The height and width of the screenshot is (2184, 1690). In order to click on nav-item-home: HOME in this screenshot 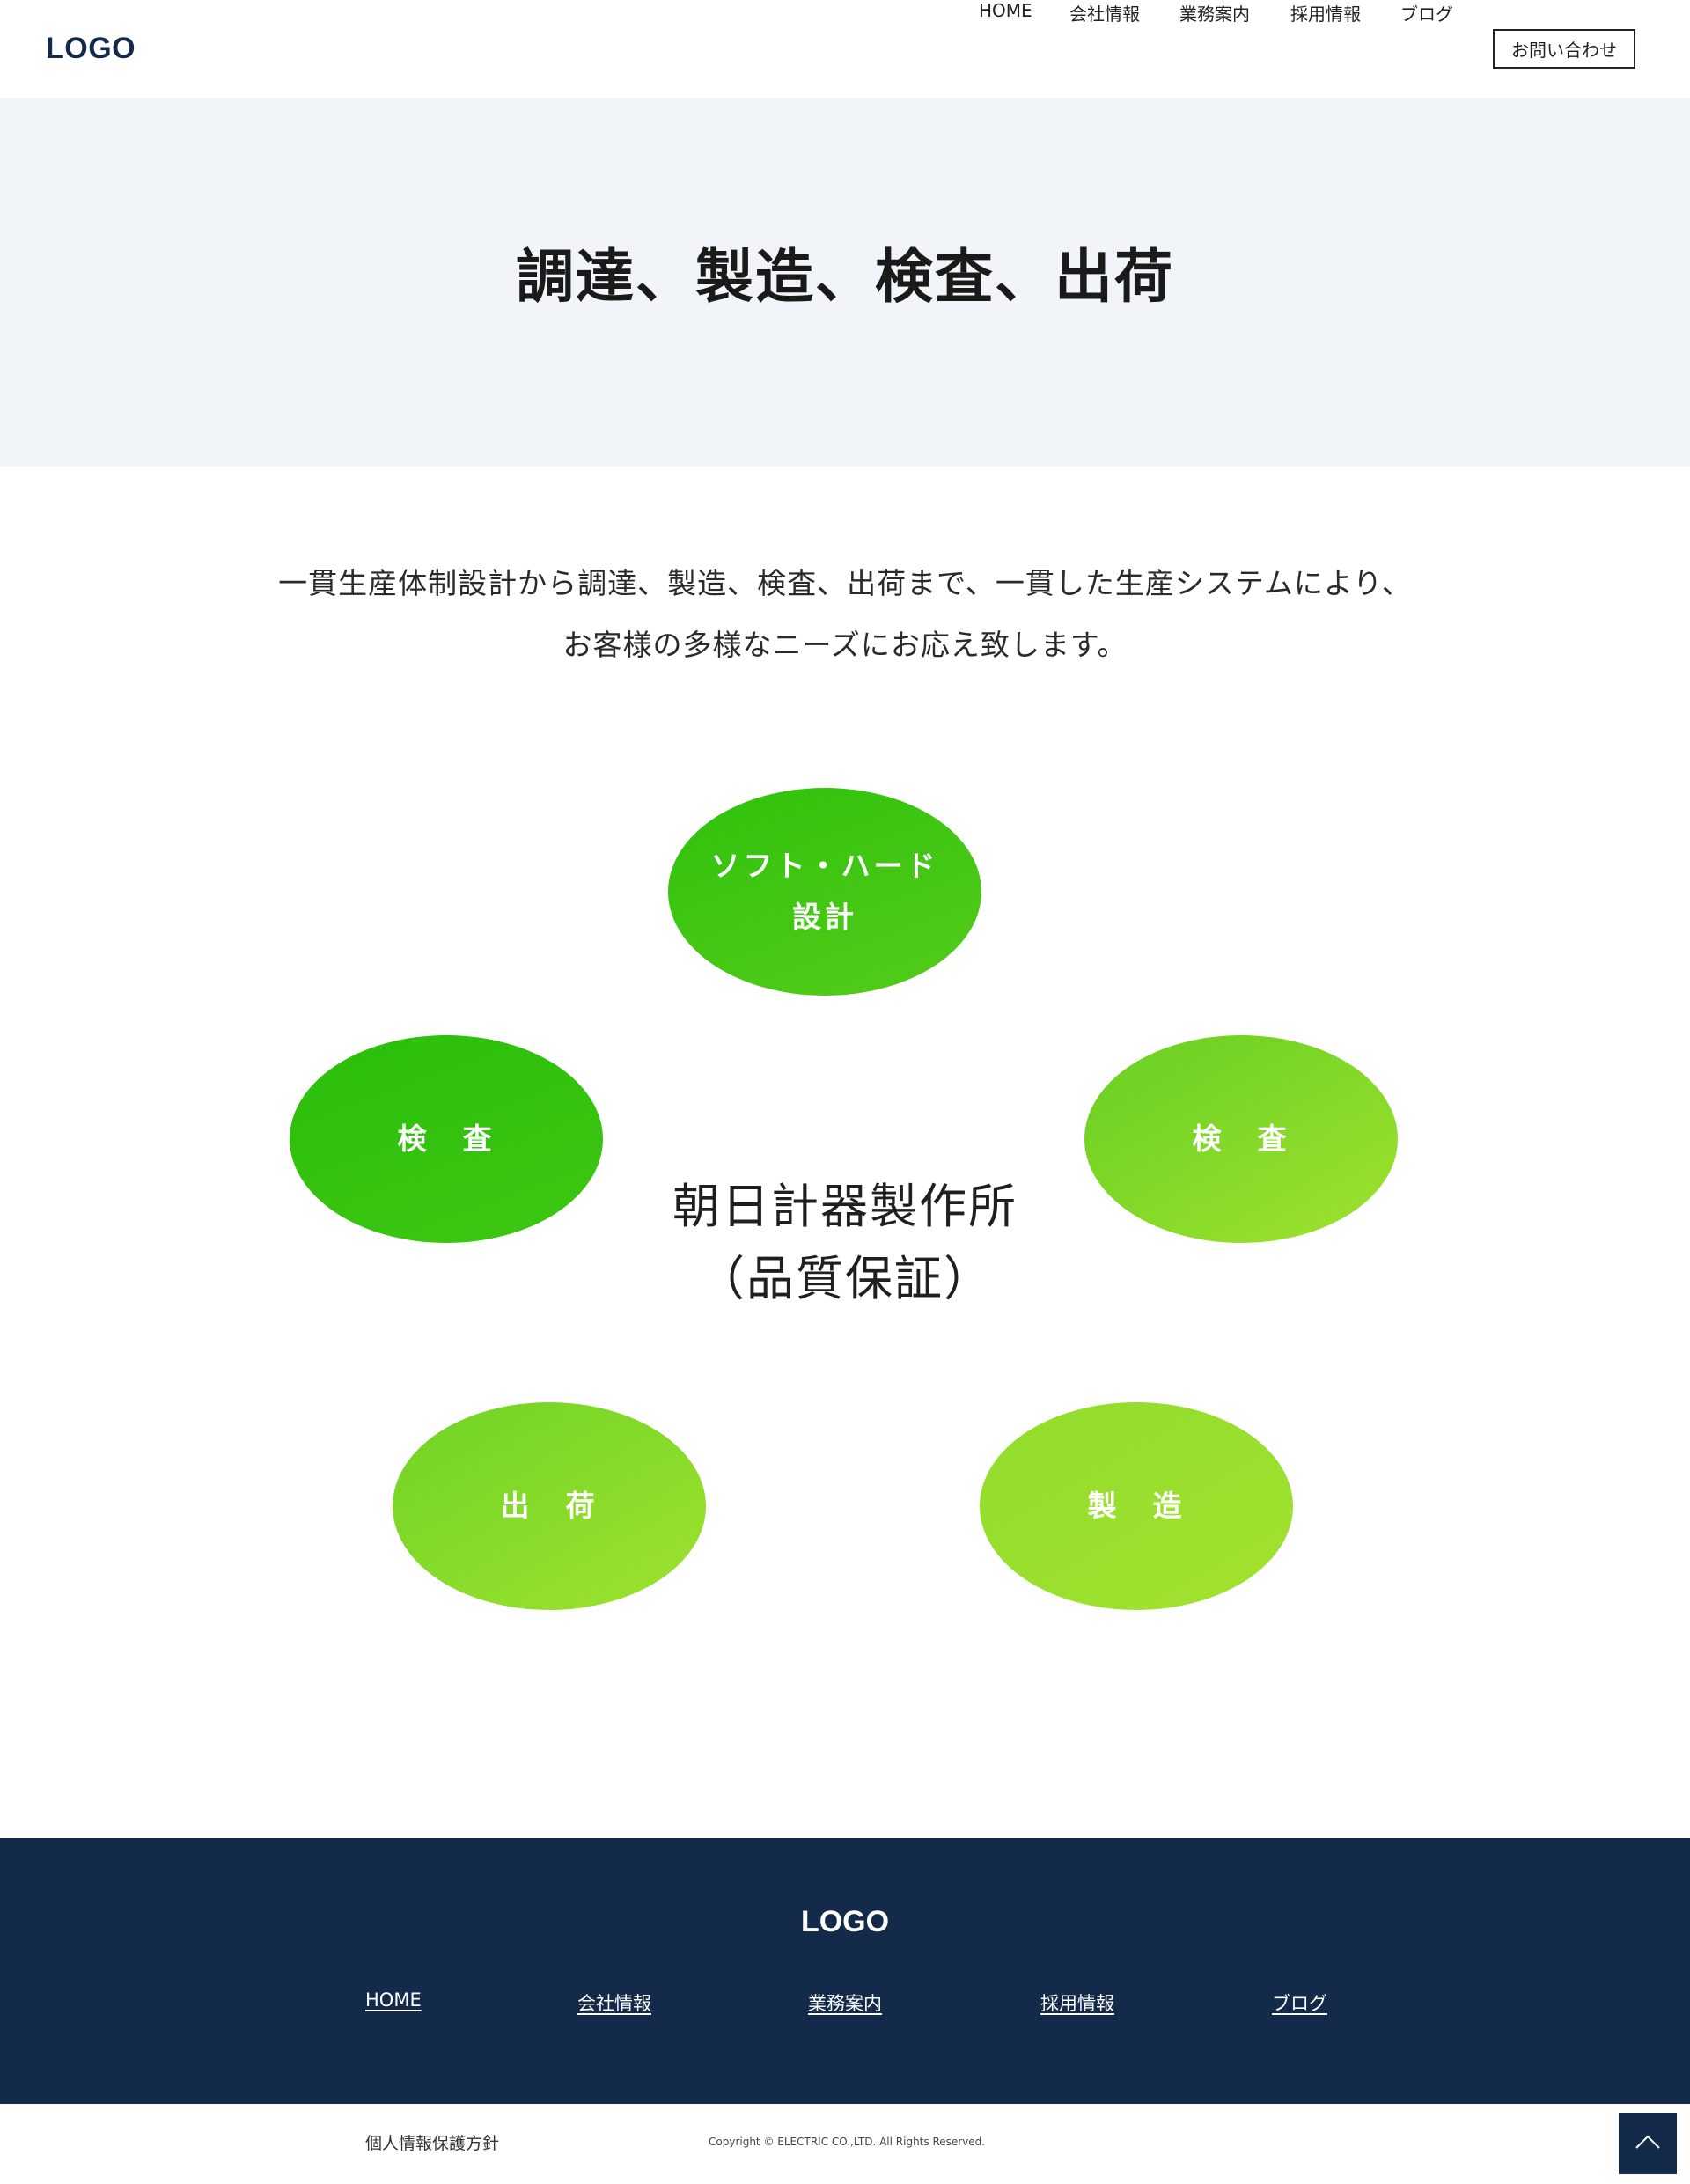, I will do `click(1006, 10)`.